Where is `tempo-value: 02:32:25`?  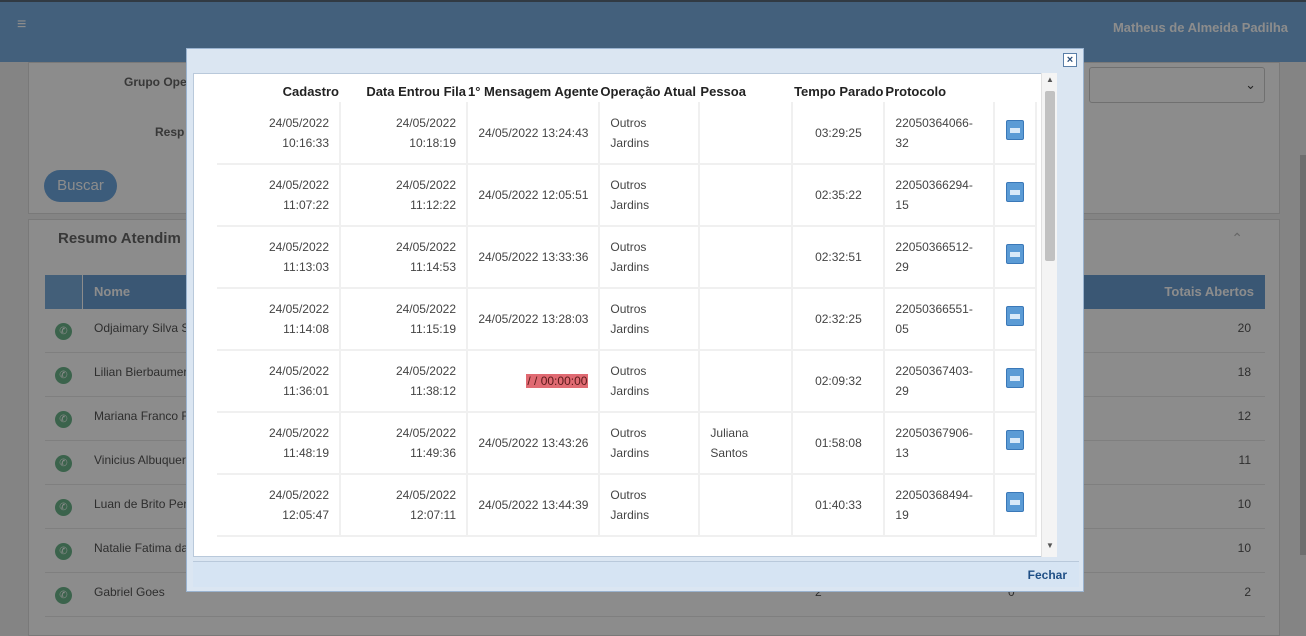 tempo-value: 02:32:25 is located at coordinates (838, 319).